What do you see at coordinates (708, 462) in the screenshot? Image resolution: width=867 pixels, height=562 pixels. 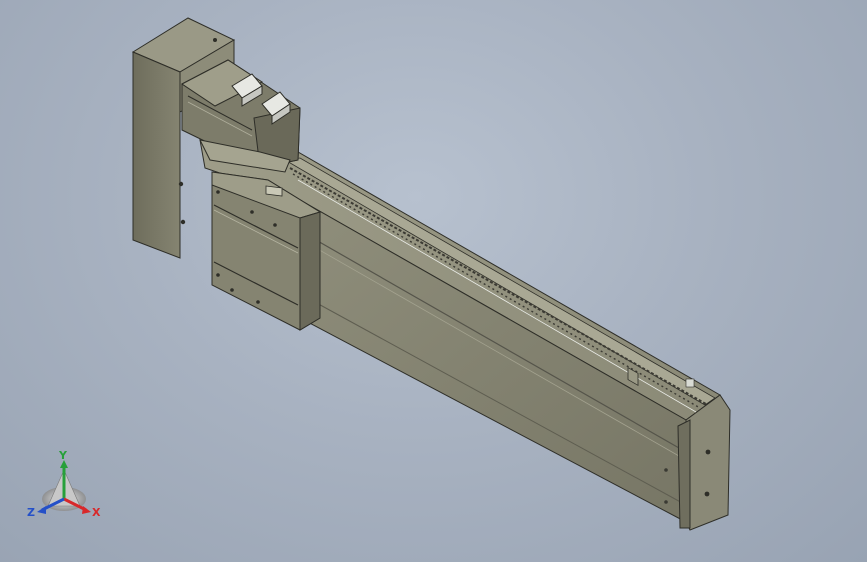 I see `rail-end-cap` at bounding box center [708, 462].